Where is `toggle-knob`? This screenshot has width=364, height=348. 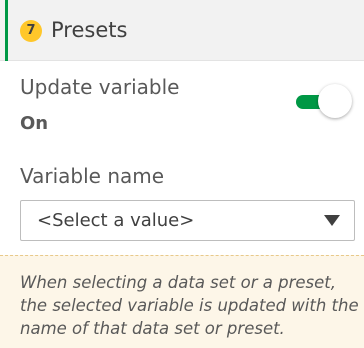 toggle-knob is located at coordinates (335, 101).